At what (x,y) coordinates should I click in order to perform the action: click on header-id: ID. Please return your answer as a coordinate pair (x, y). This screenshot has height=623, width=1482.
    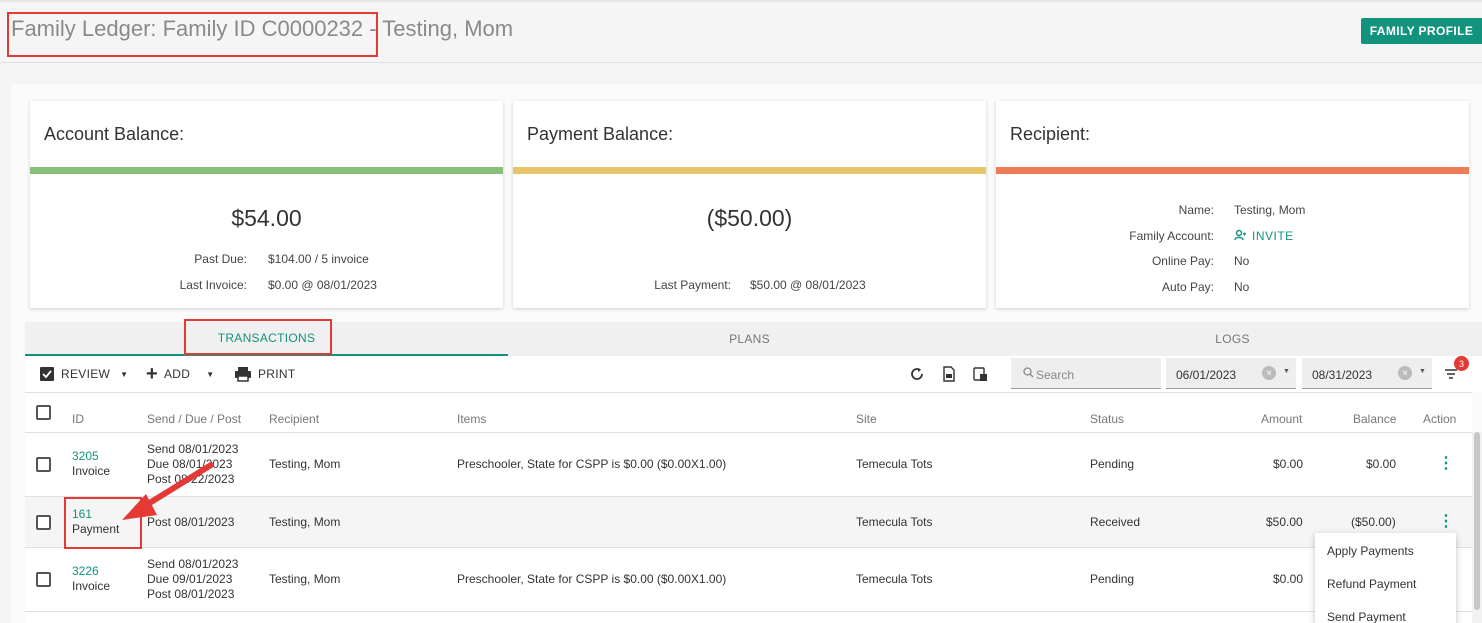
    Looking at the image, I should click on (78, 419).